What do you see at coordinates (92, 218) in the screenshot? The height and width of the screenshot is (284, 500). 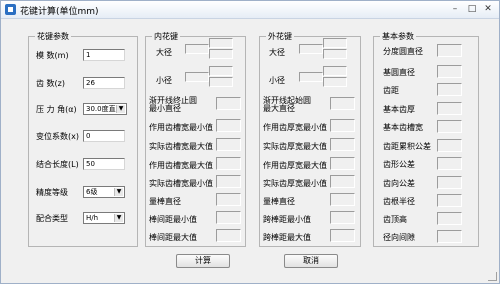 I see `fit-type-value: H/h` at bounding box center [92, 218].